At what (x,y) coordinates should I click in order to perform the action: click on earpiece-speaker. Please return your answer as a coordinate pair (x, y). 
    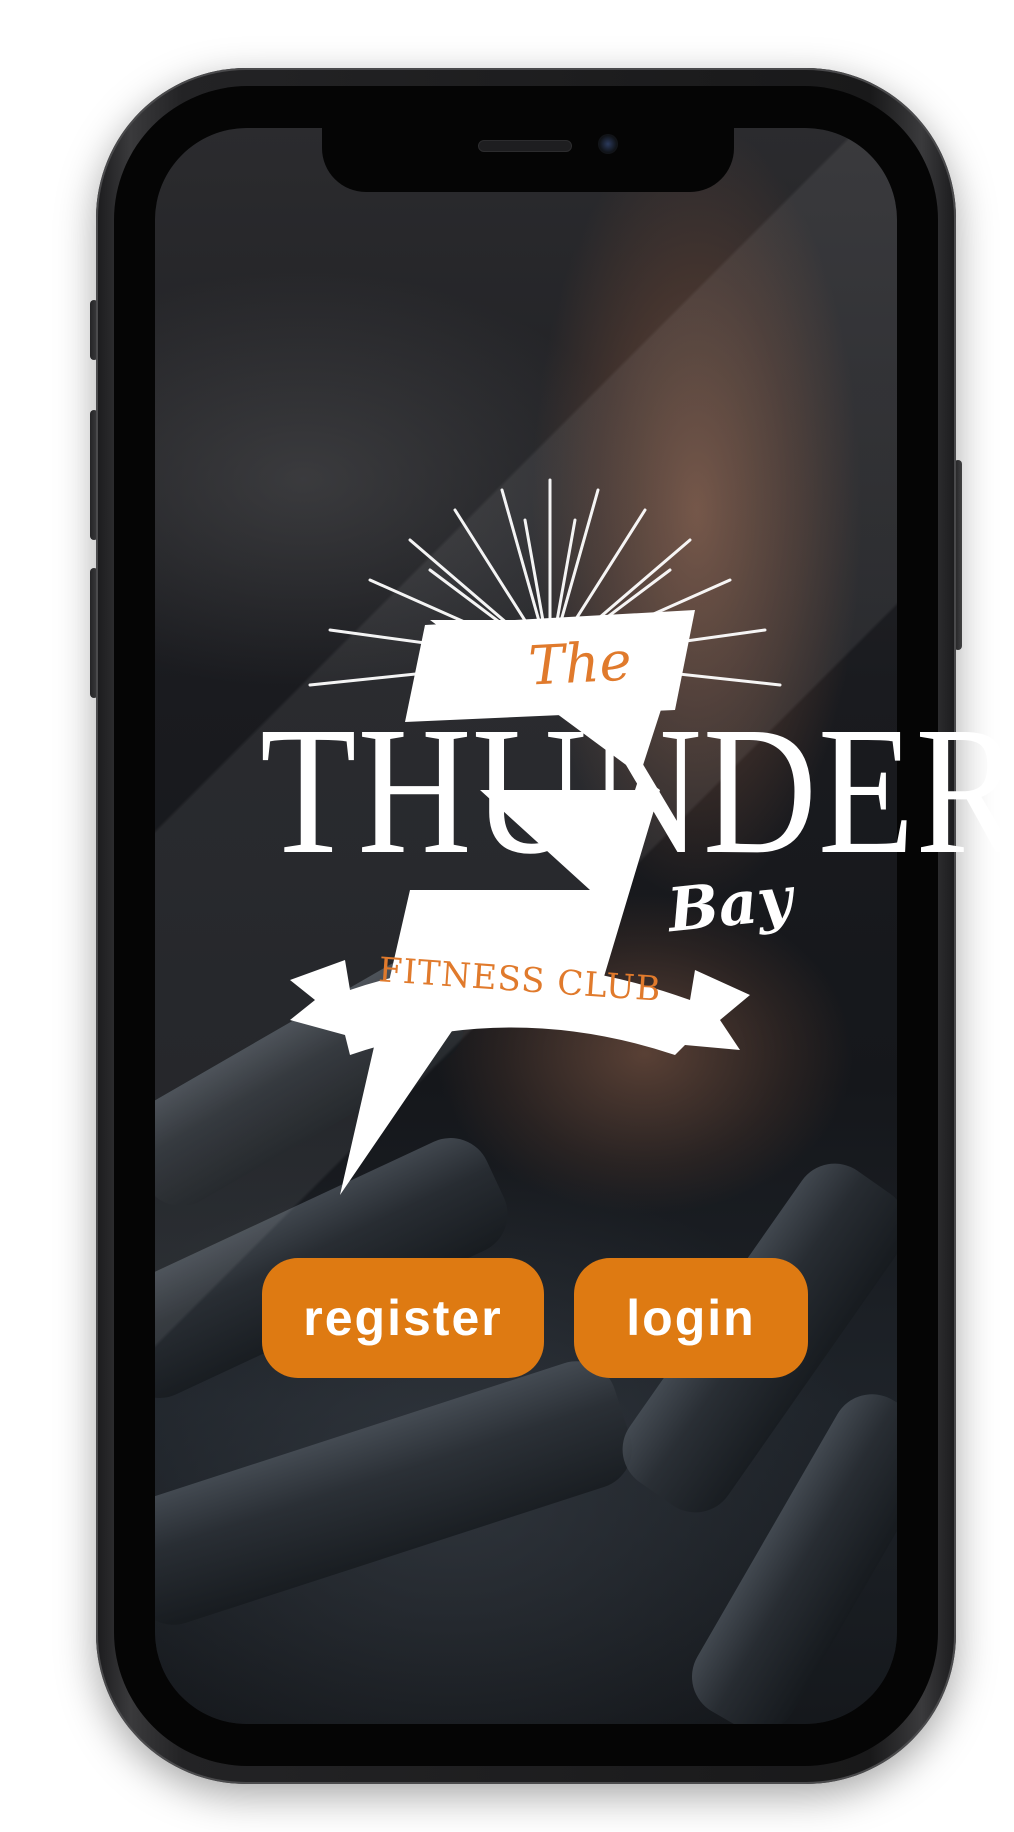
    Looking at the image, I should click on (525, 146).